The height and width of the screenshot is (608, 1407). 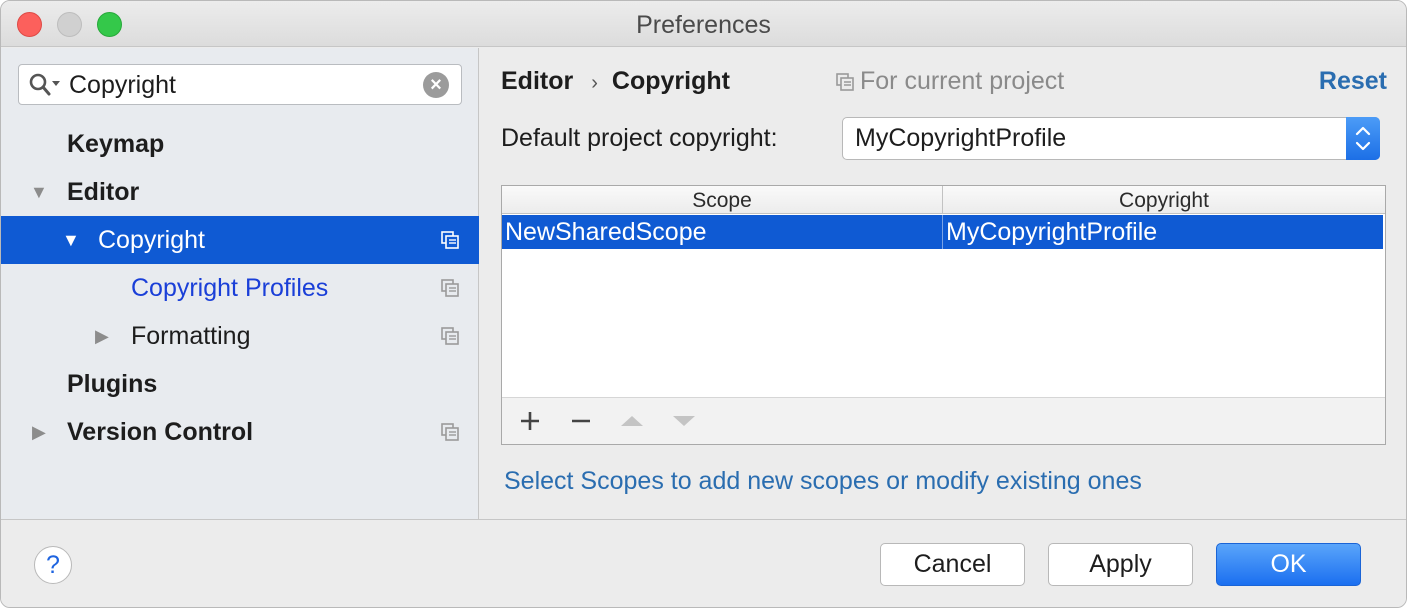 I want to click on sidebar-item-plugins: Plugins, so click(x=240, y=384).